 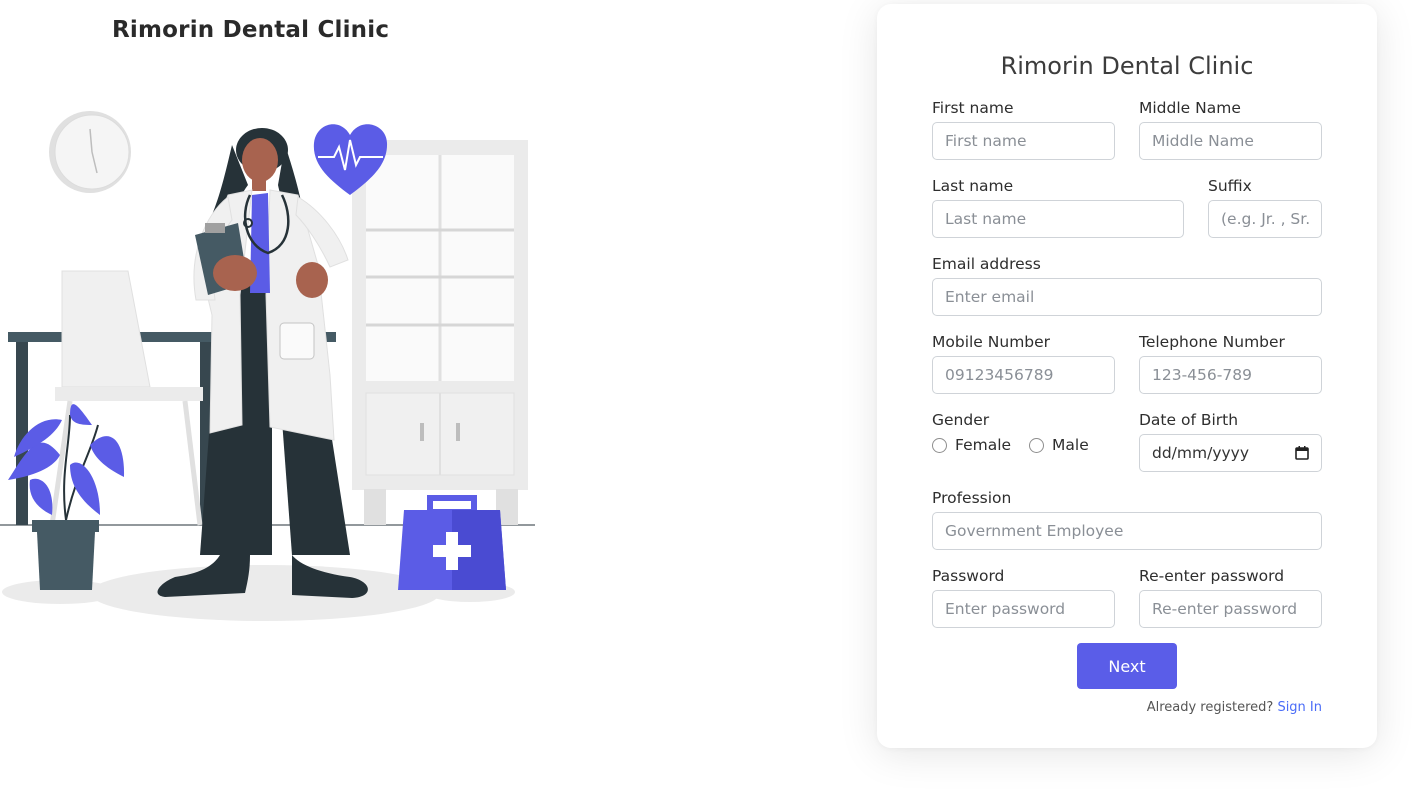 I want to click on email-label: Email address, so click(x=986, y=264).